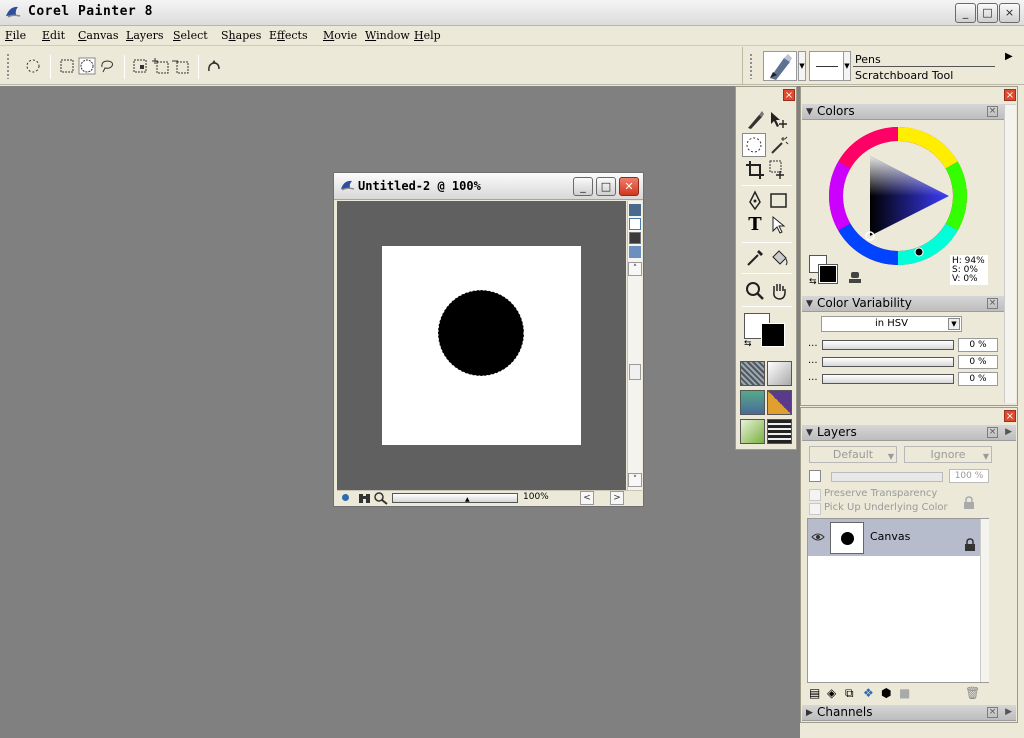 The height and width of the screenshot is (738, 1024). I want to click on colors-additional-swatch, so click(828, 274).